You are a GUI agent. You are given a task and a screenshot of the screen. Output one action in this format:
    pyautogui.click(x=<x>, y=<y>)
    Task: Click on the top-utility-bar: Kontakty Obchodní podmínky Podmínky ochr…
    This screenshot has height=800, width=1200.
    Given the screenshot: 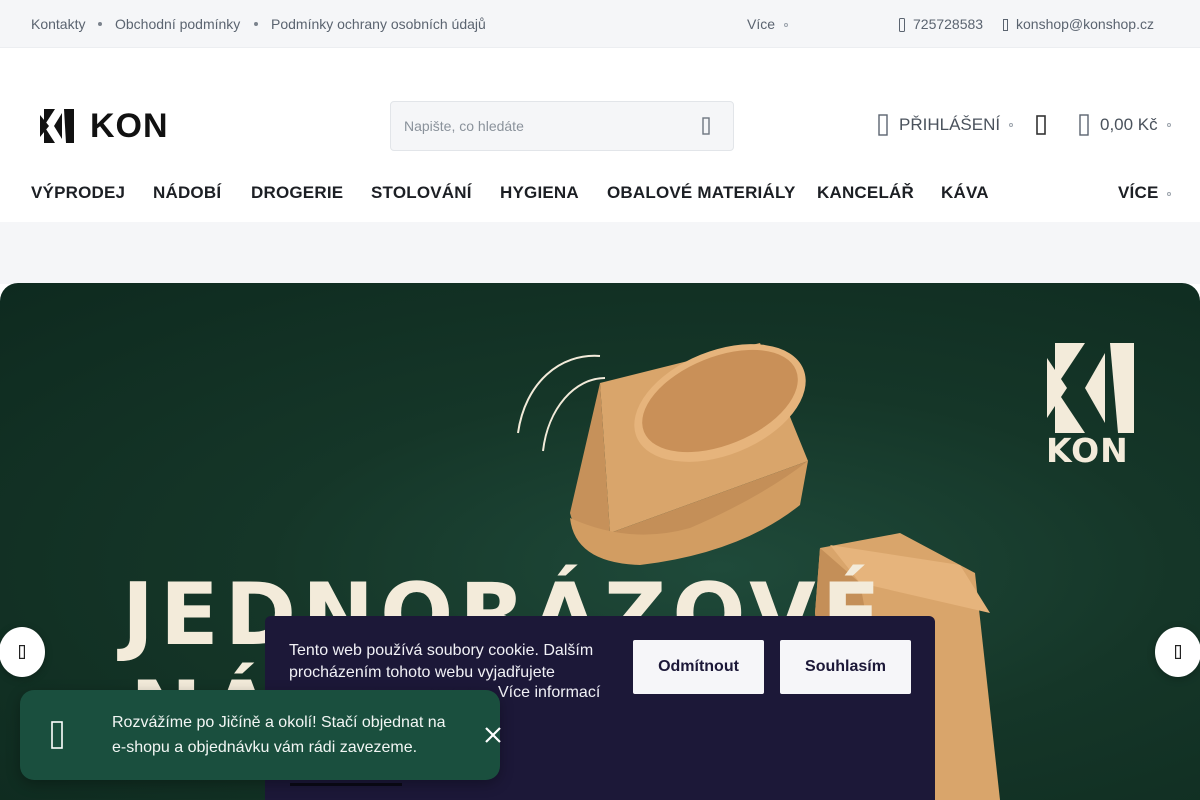 What is the action you would take?
    pyautogui.click(x=600, y=24)
    